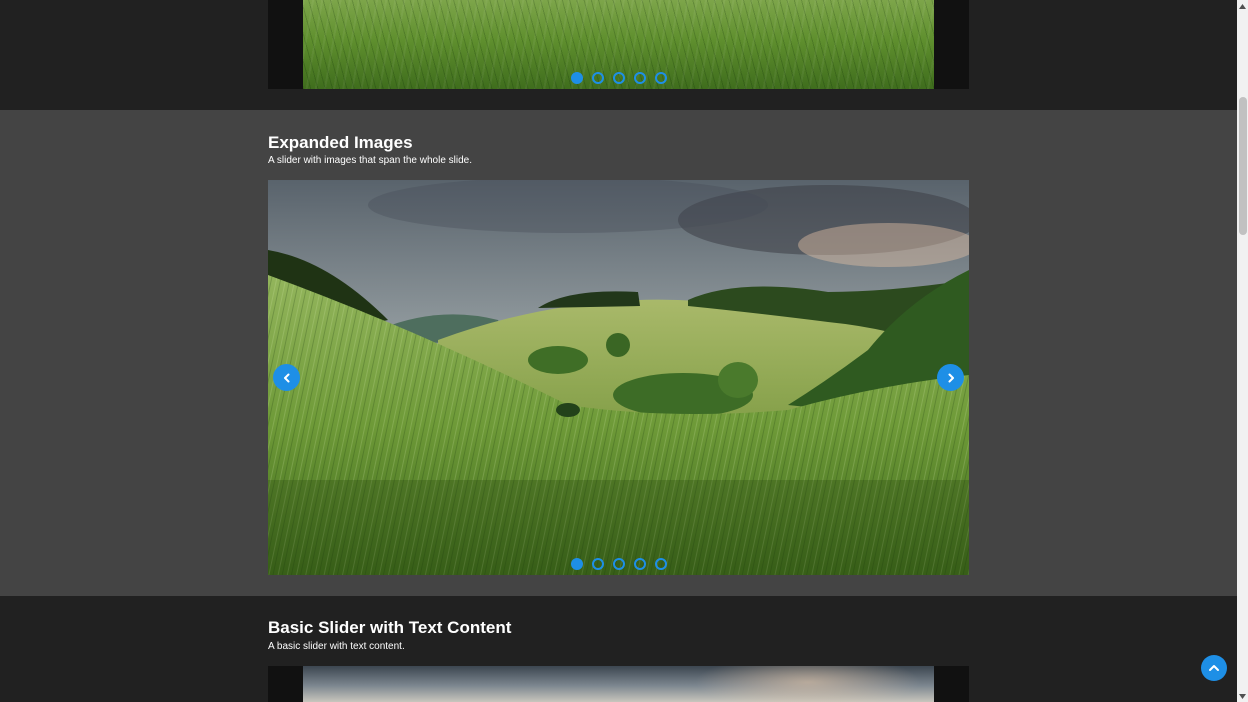 This screenshot has height=702, width=1248. I want to click on scroll-down-arrow, so click(1242, 696).